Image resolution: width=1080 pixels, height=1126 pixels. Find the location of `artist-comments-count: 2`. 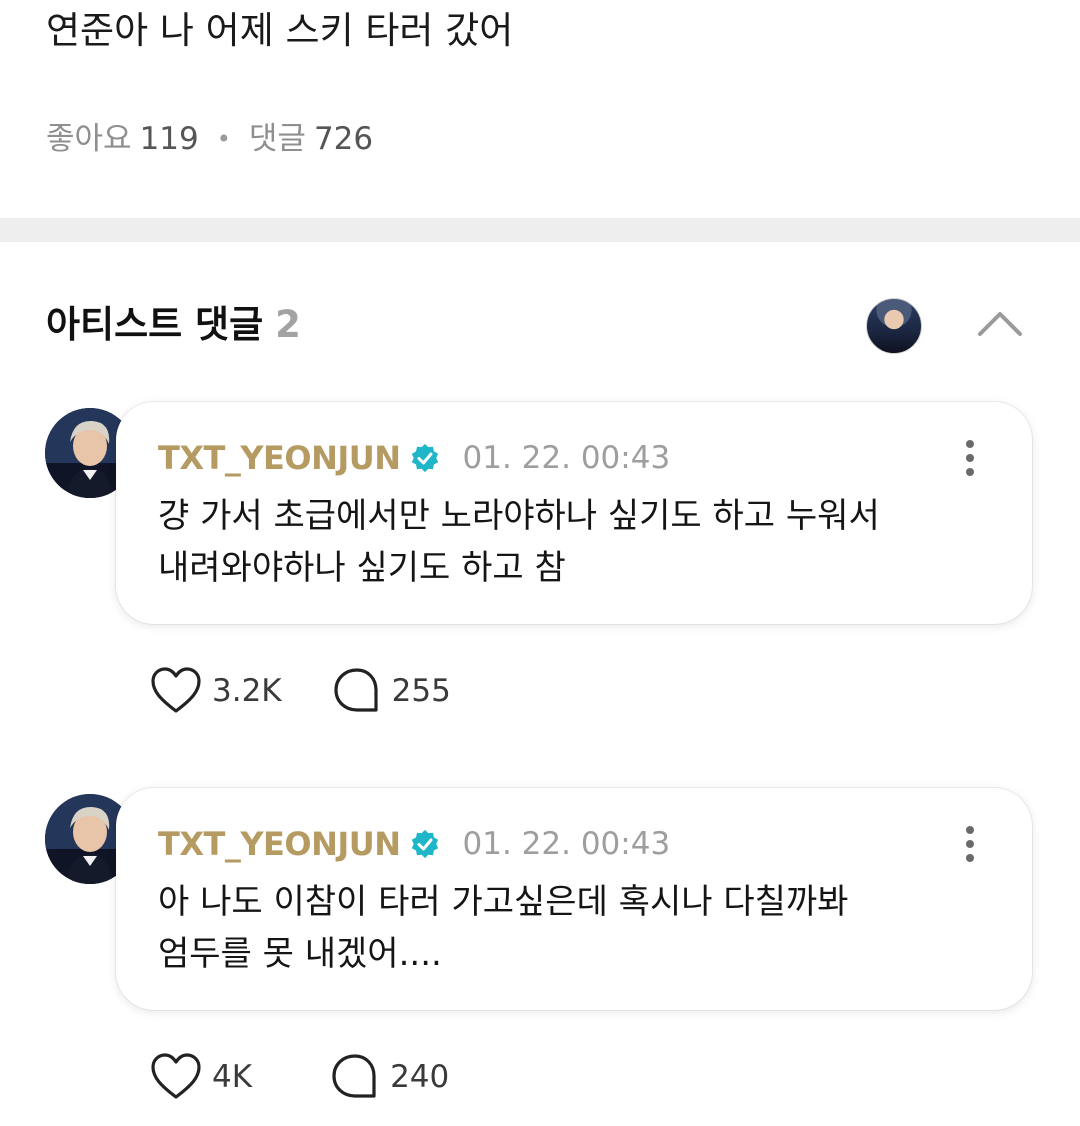

artist-comments-count: 2 is located at coordinates (288, 324).